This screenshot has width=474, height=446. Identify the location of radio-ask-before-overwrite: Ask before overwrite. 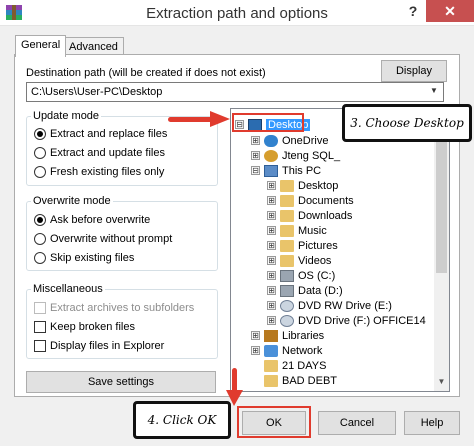
(92, 220).